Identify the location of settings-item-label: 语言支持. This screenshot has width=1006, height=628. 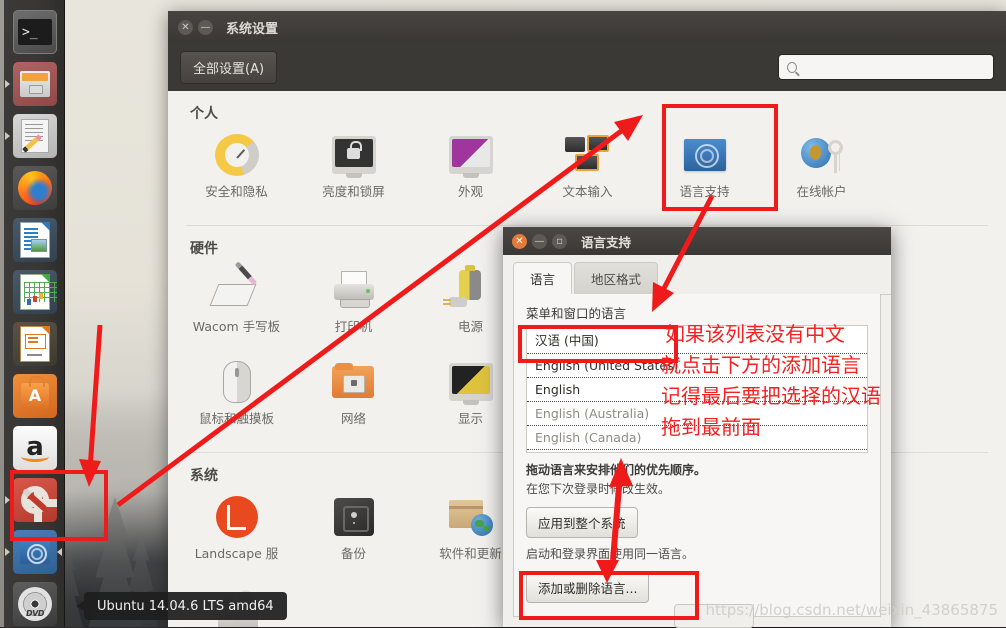
(704, 191).